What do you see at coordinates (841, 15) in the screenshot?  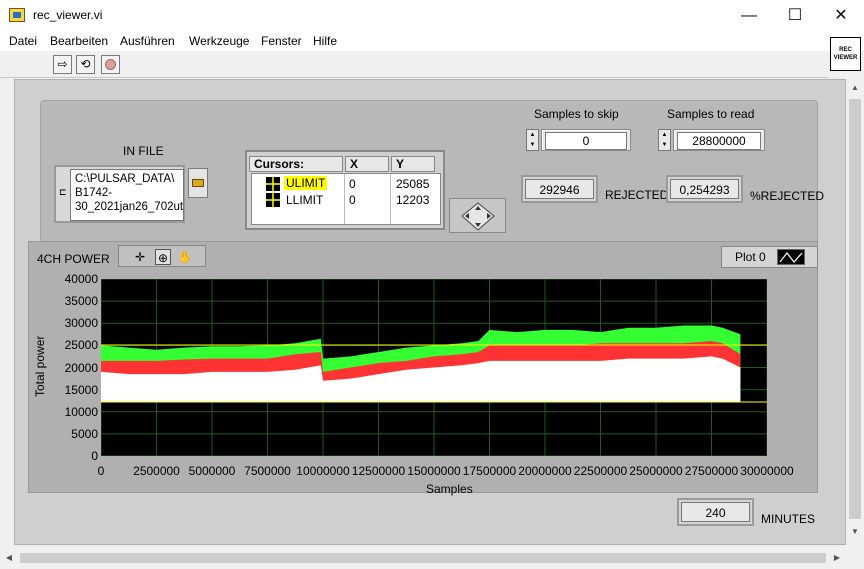 I see `close-button: ✕` at bounding box center [841, 15].